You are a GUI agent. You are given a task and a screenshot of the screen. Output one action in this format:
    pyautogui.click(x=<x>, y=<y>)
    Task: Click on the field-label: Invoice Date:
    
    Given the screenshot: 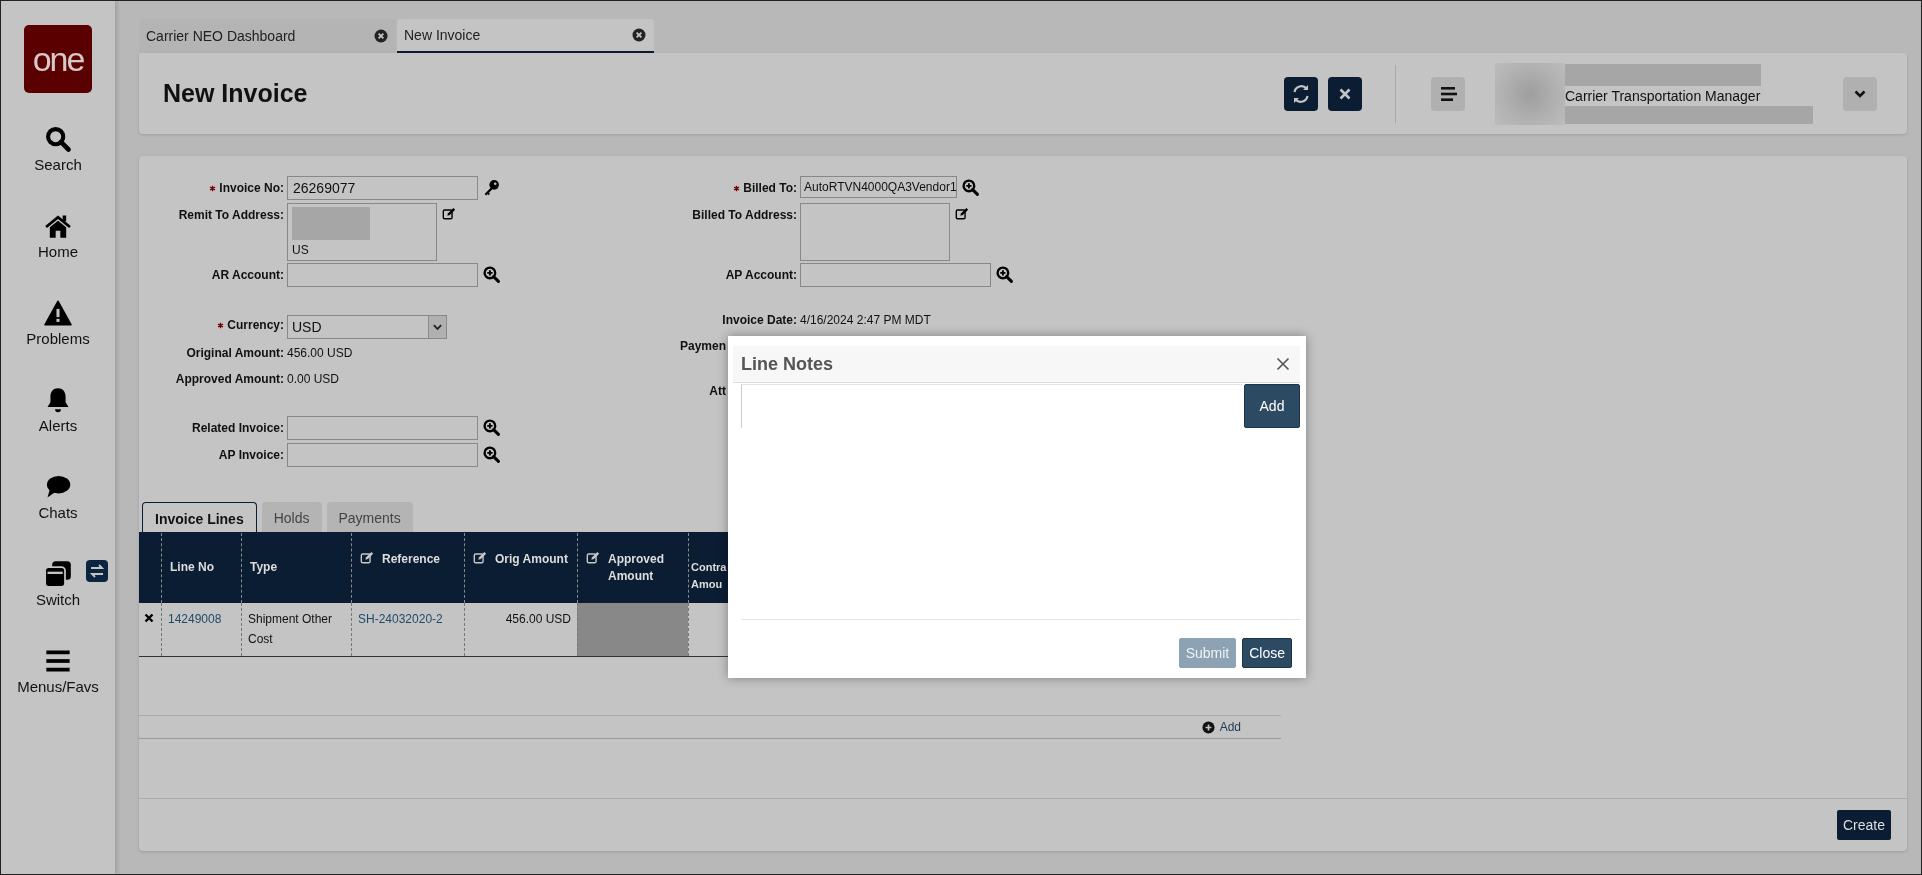 What is the action you would take?
    pyautogui.click(x=759, y=320)
    